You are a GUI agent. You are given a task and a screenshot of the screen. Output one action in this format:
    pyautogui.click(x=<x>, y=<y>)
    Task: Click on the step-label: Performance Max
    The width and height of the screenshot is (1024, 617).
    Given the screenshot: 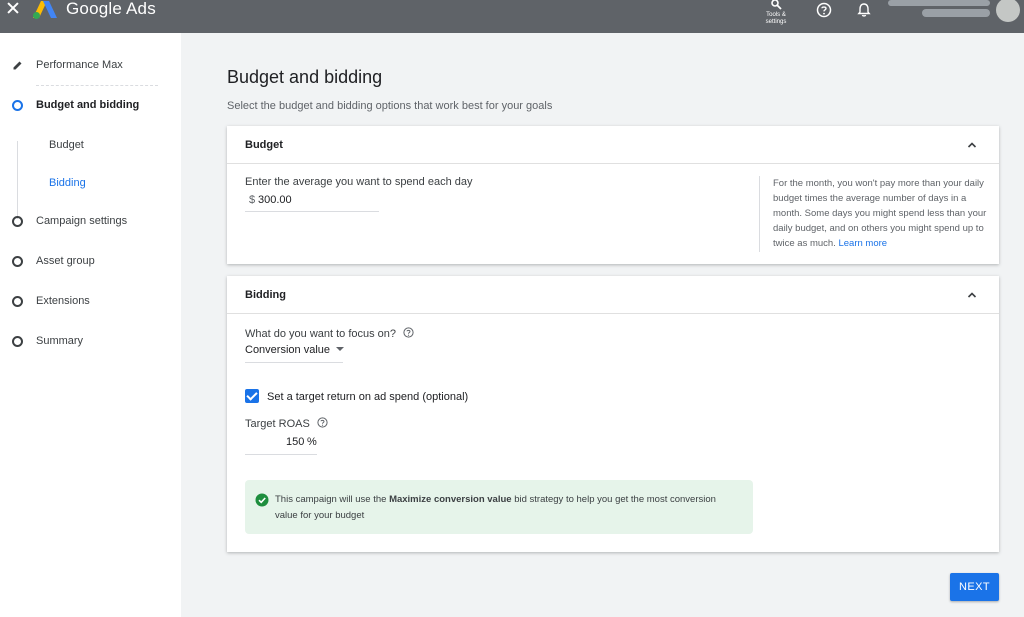 What is the action you would take?
    pyautogui.click(x=79, y=65)
    